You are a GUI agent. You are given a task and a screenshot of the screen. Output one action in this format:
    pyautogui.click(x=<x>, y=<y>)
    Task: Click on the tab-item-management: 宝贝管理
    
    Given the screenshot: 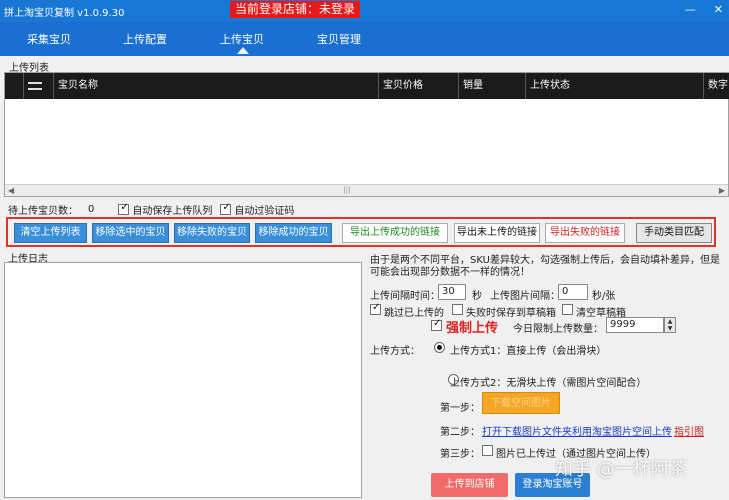 What is the action you would take?
    pyautogui.click(x=339, y=39)
    